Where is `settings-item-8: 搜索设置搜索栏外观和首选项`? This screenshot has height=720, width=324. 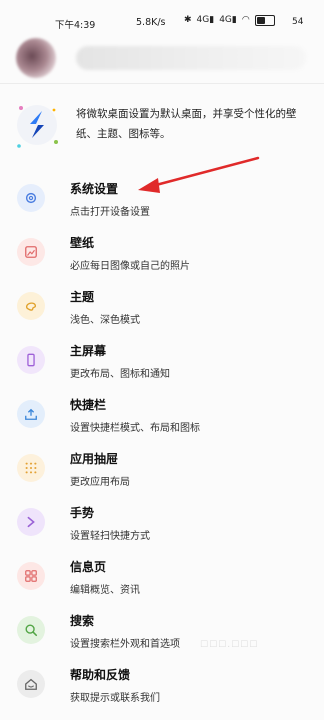 settings-item-8: 搜索设置搜索栏外观和首选项 is located at coordinates (162, 633).